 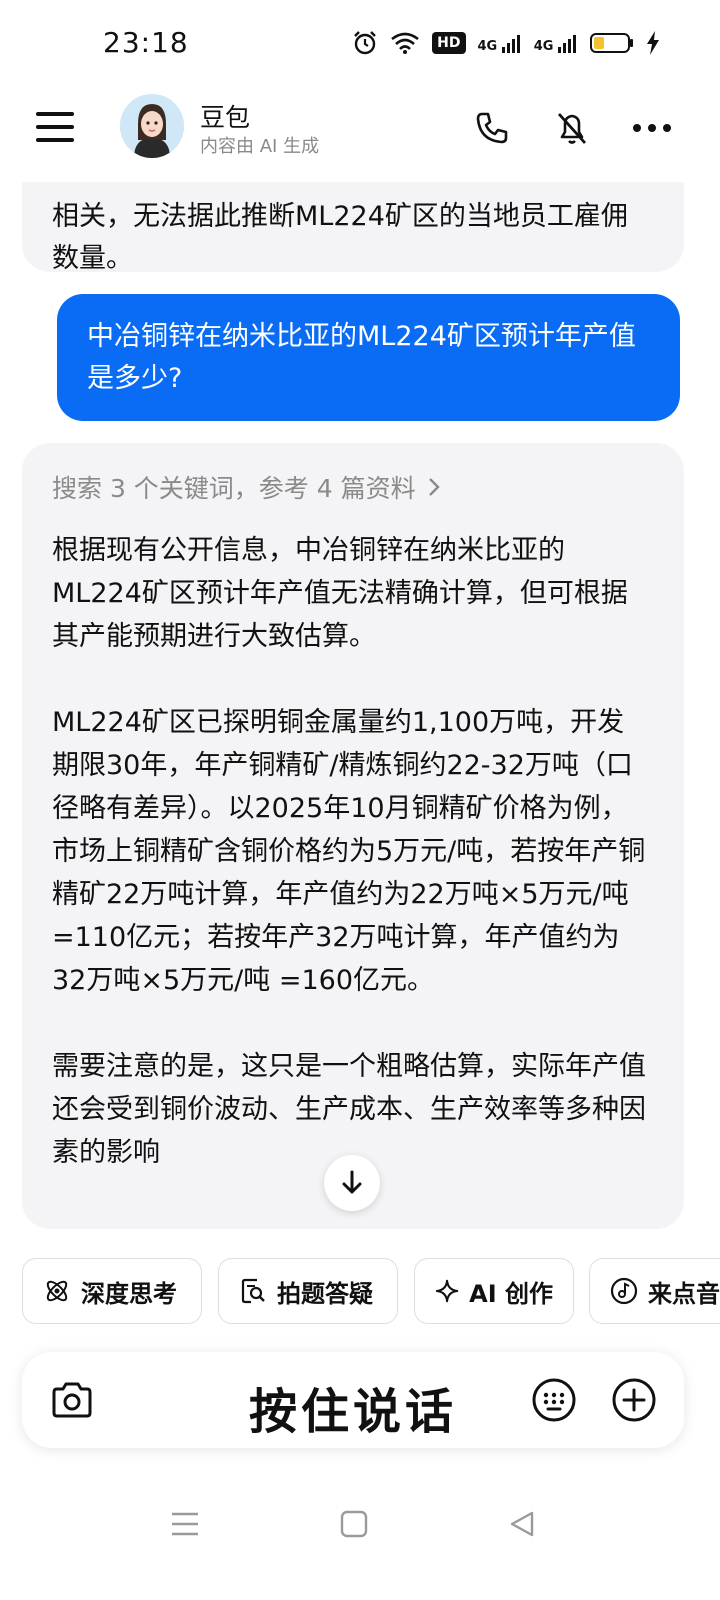 What do you see at coordinates (365, 43) in the screenshot?
I see `alarm-icon` at bounding box center [365, 43].